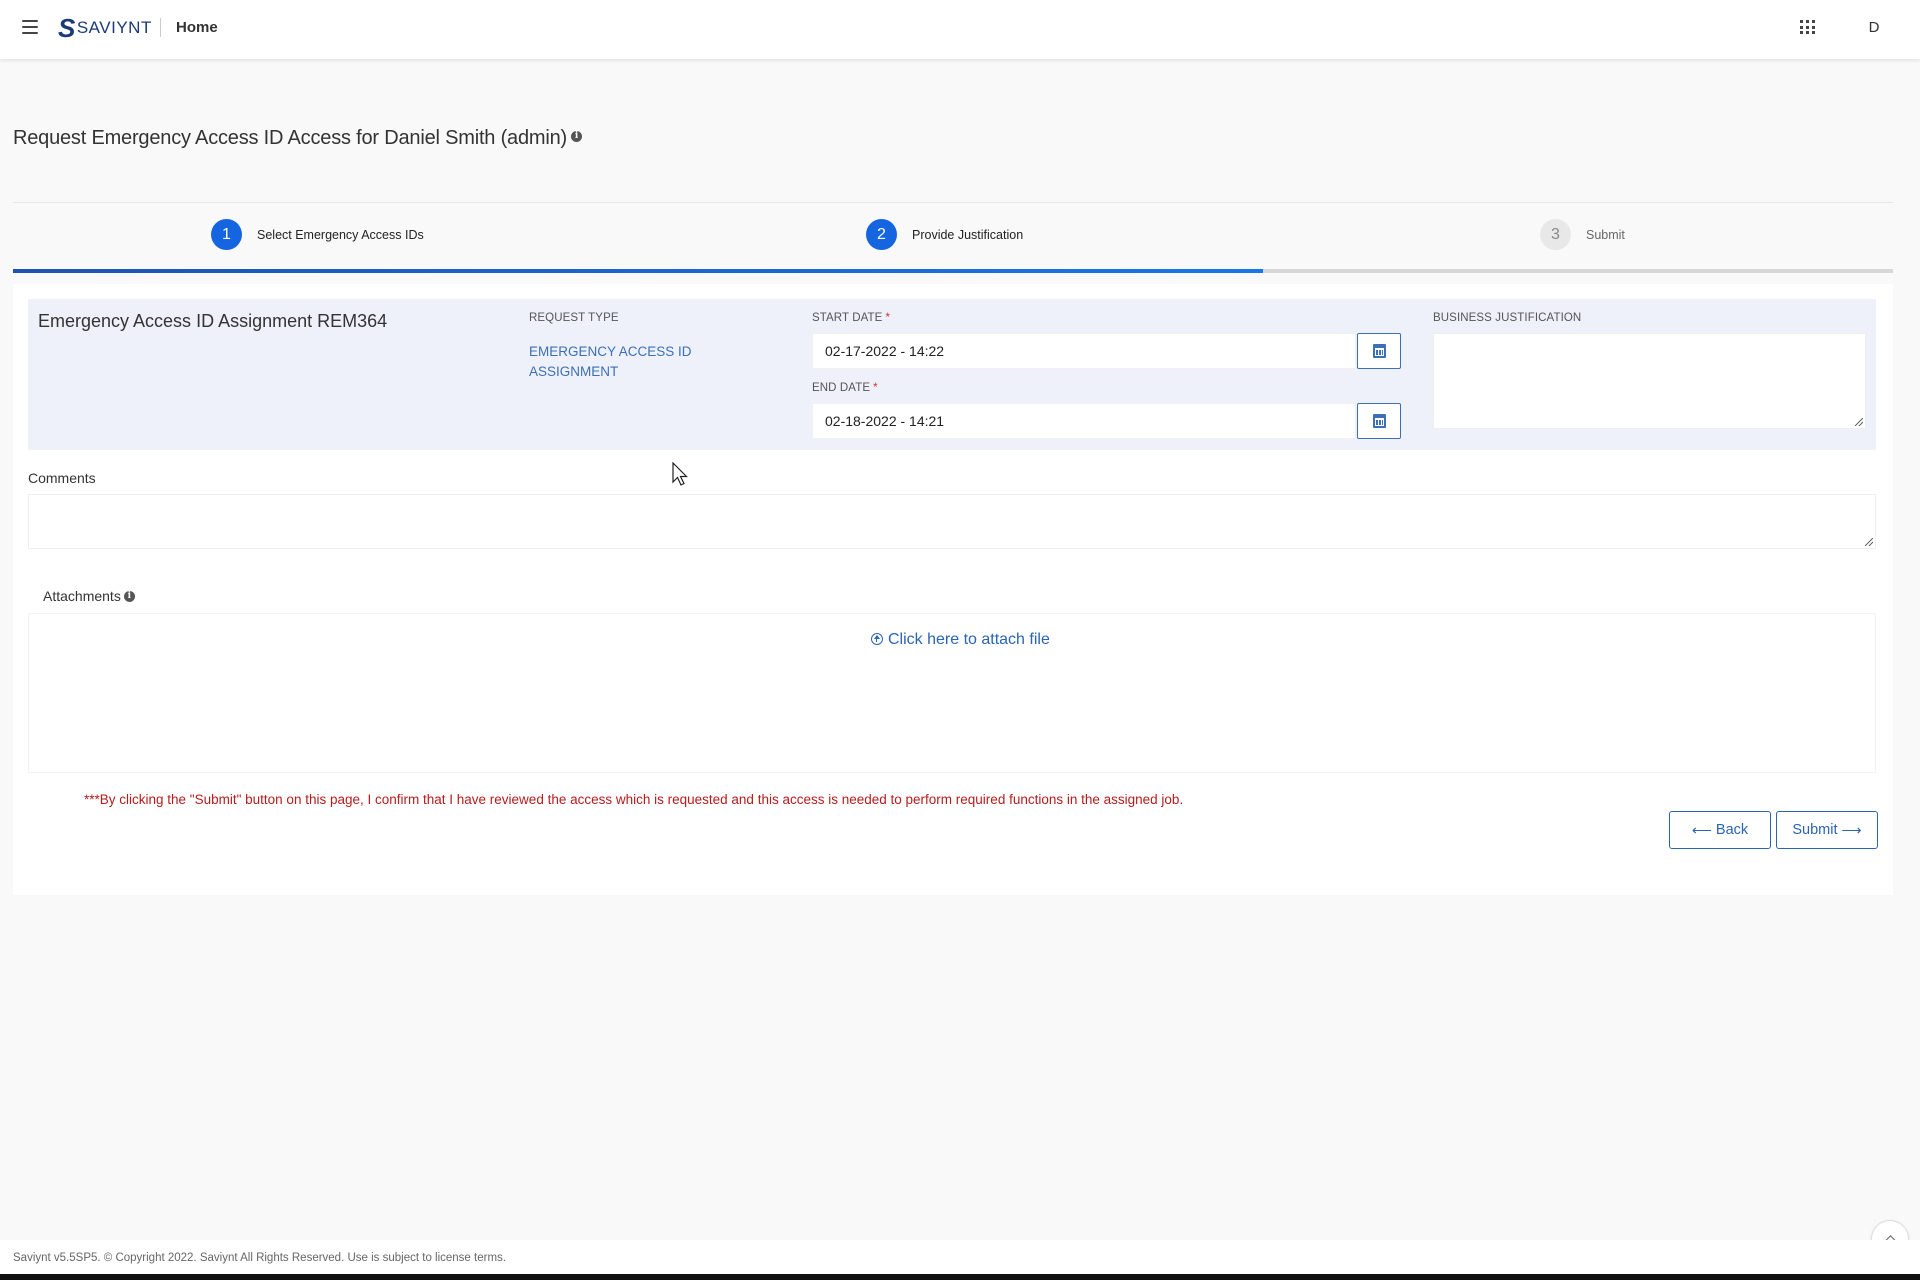  What do you see at coordinates (952, 693) in the screenshot?
I see `attachment-dropzone: Click here to attach file` at bounding box center [952, 693].